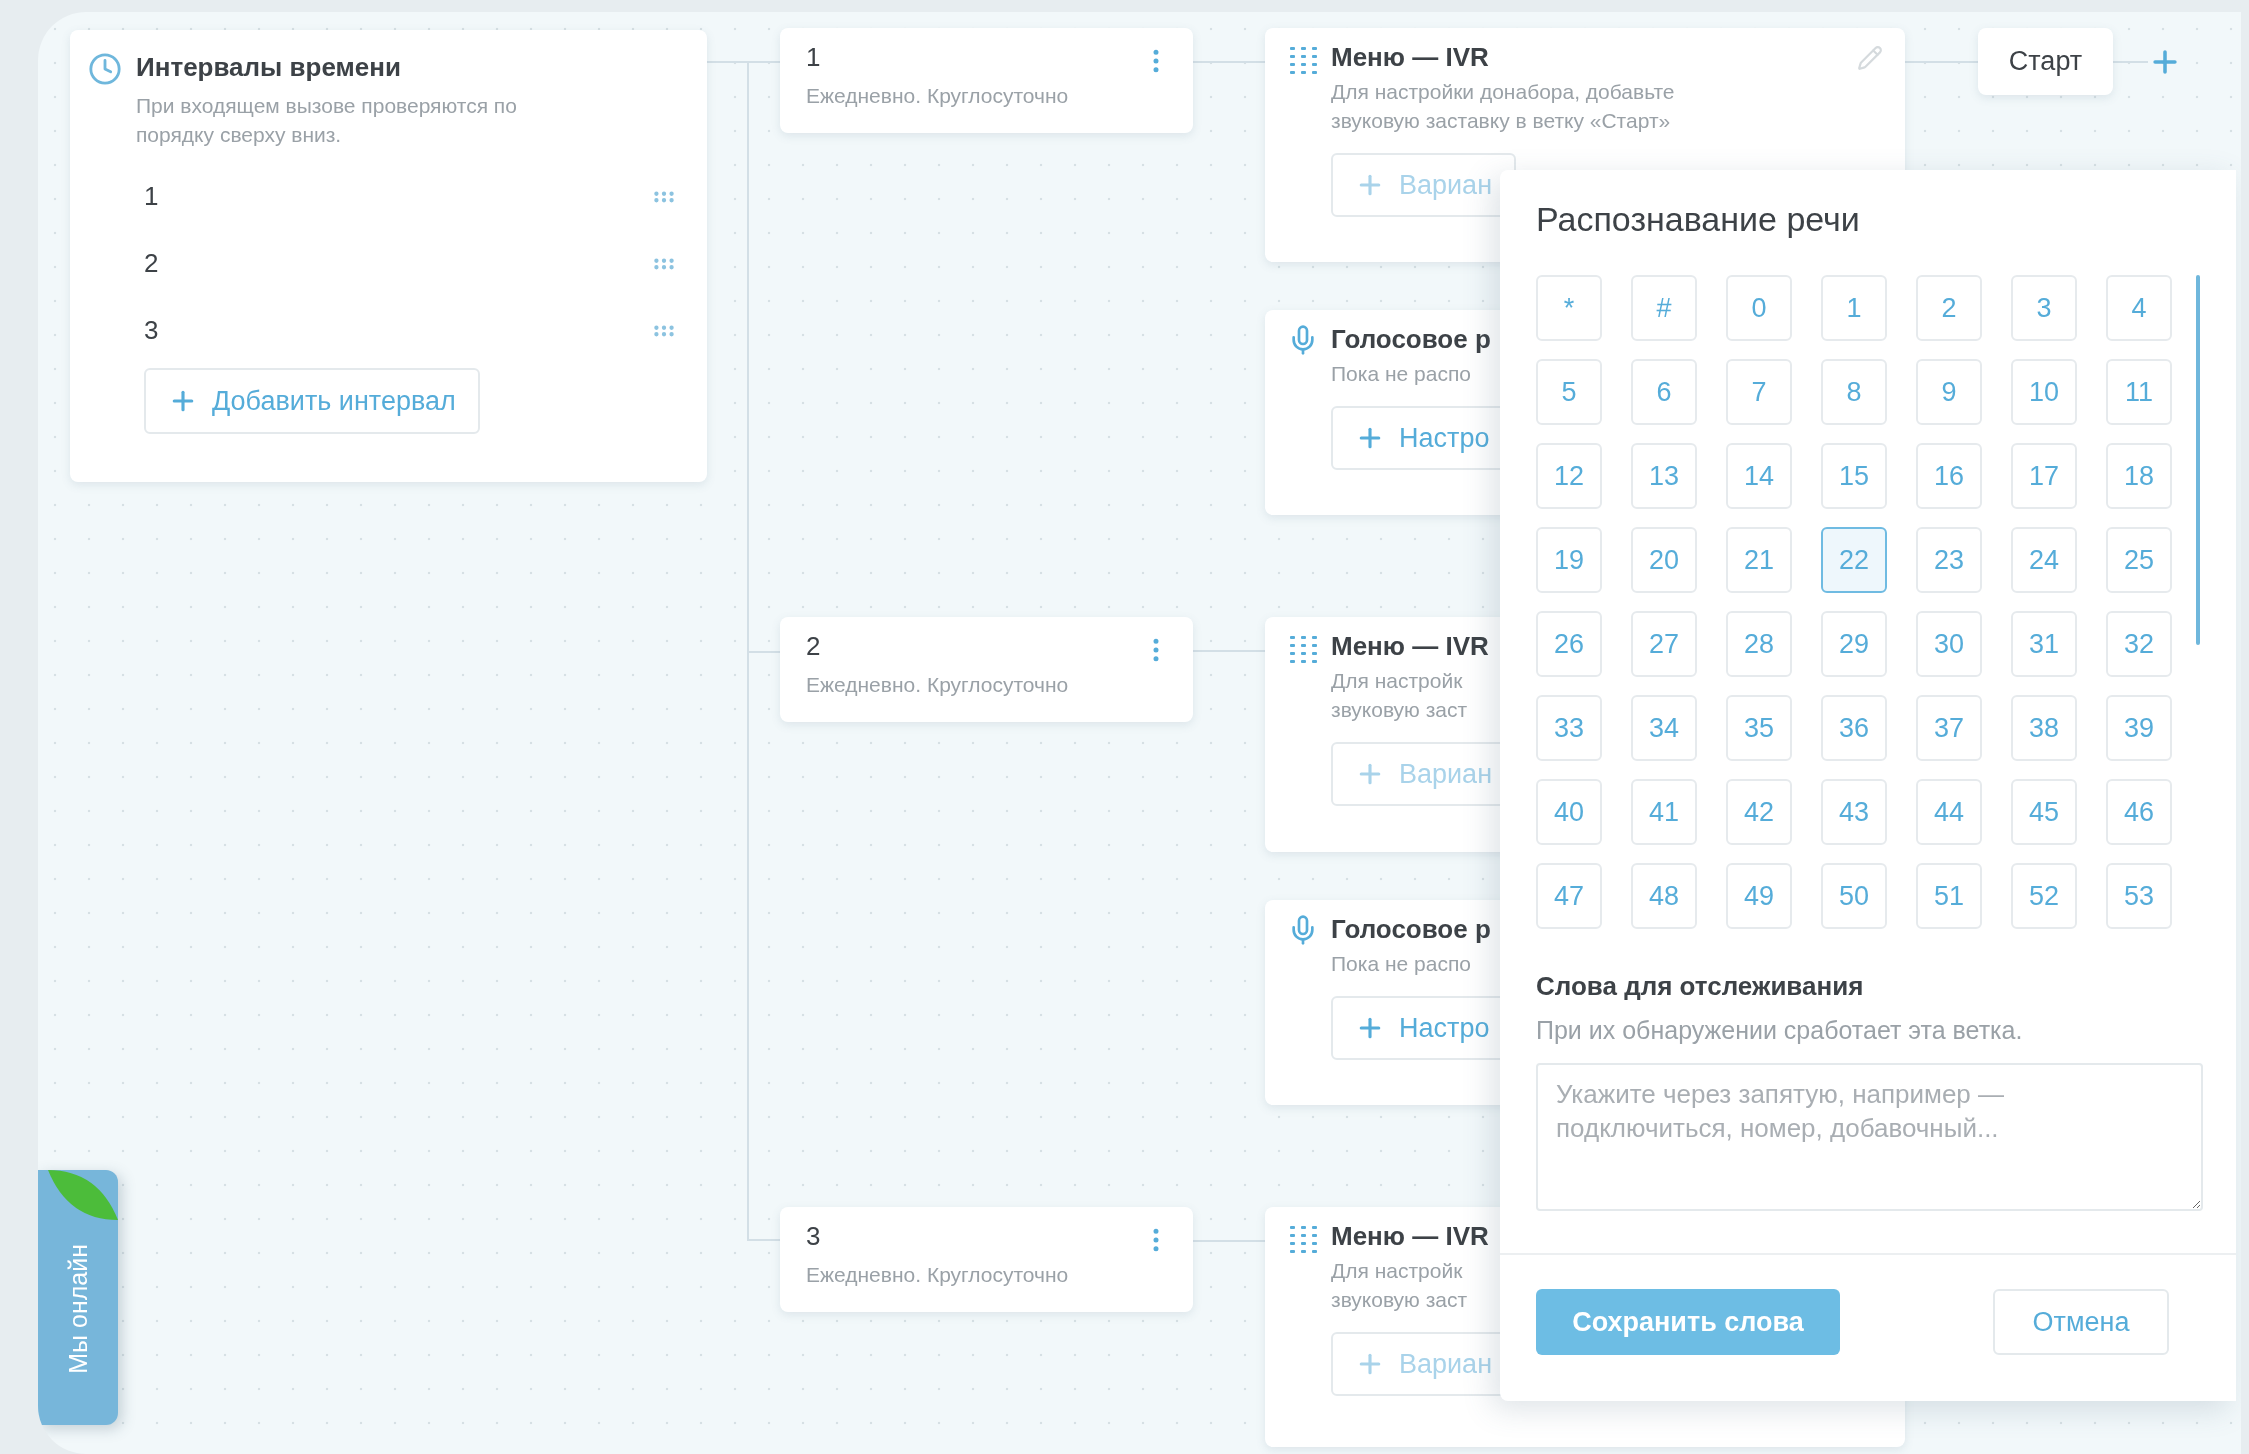  Describe the element at coordinates (1664, 392) in the screenshot. I see `key-option: 6` at that location.